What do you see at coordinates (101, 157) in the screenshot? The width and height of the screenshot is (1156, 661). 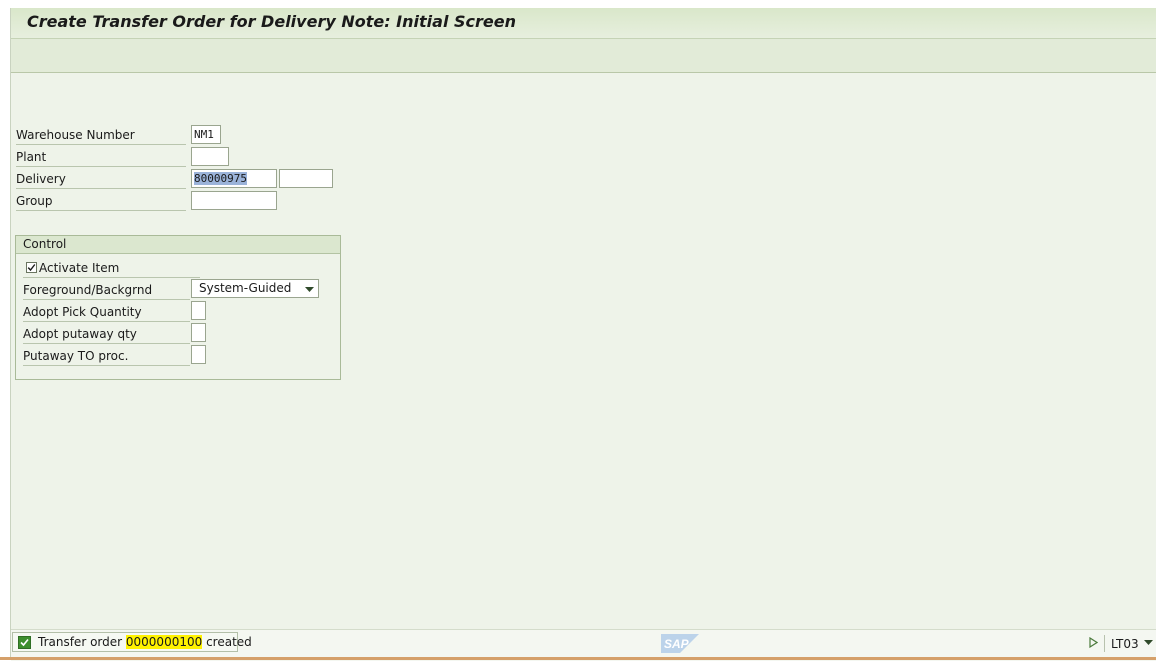 I see `plant-label: Plant` at bounding box center [101, 157].